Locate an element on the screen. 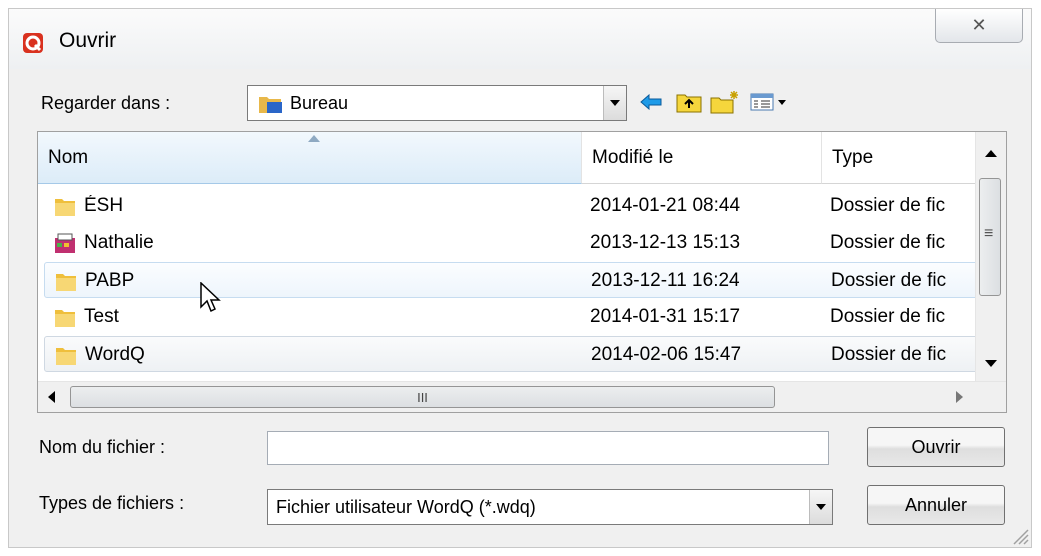 This screenshot has width=1041, height=556. close-button: ✕ is located at coordinates (979, 26).